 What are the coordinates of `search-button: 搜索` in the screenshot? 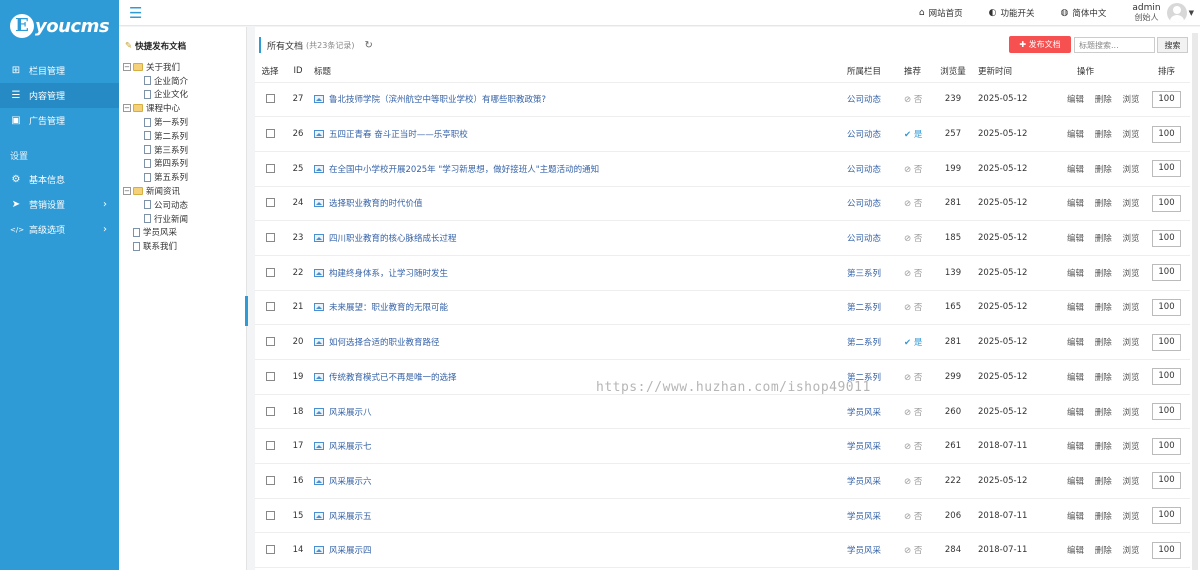 It's located at (1172, 45).